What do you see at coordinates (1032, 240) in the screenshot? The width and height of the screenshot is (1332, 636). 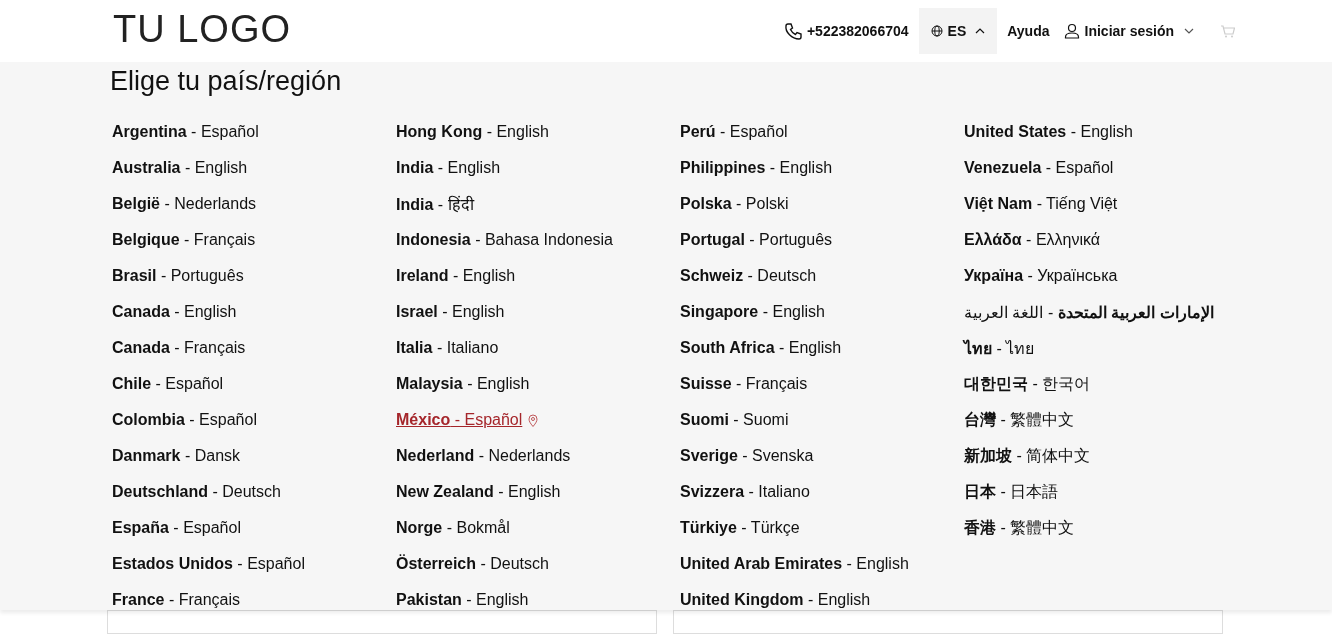 I see `country-link: Ελλάδα - Ελληνικά` at bounding box center [1032, 240].